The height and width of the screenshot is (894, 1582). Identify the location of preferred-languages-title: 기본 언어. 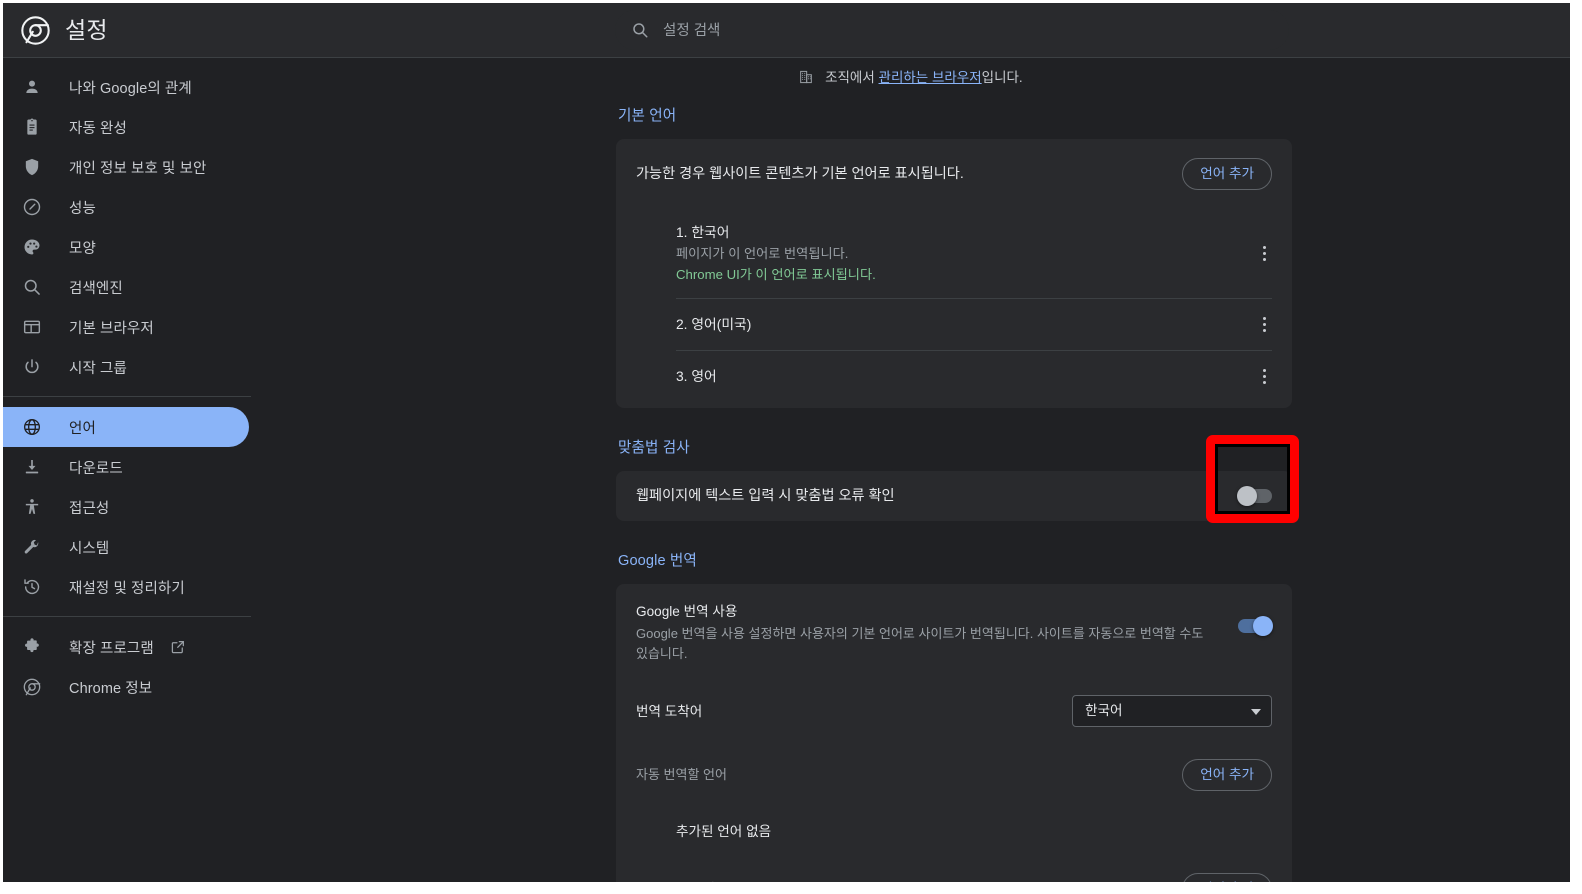
(647, 116).